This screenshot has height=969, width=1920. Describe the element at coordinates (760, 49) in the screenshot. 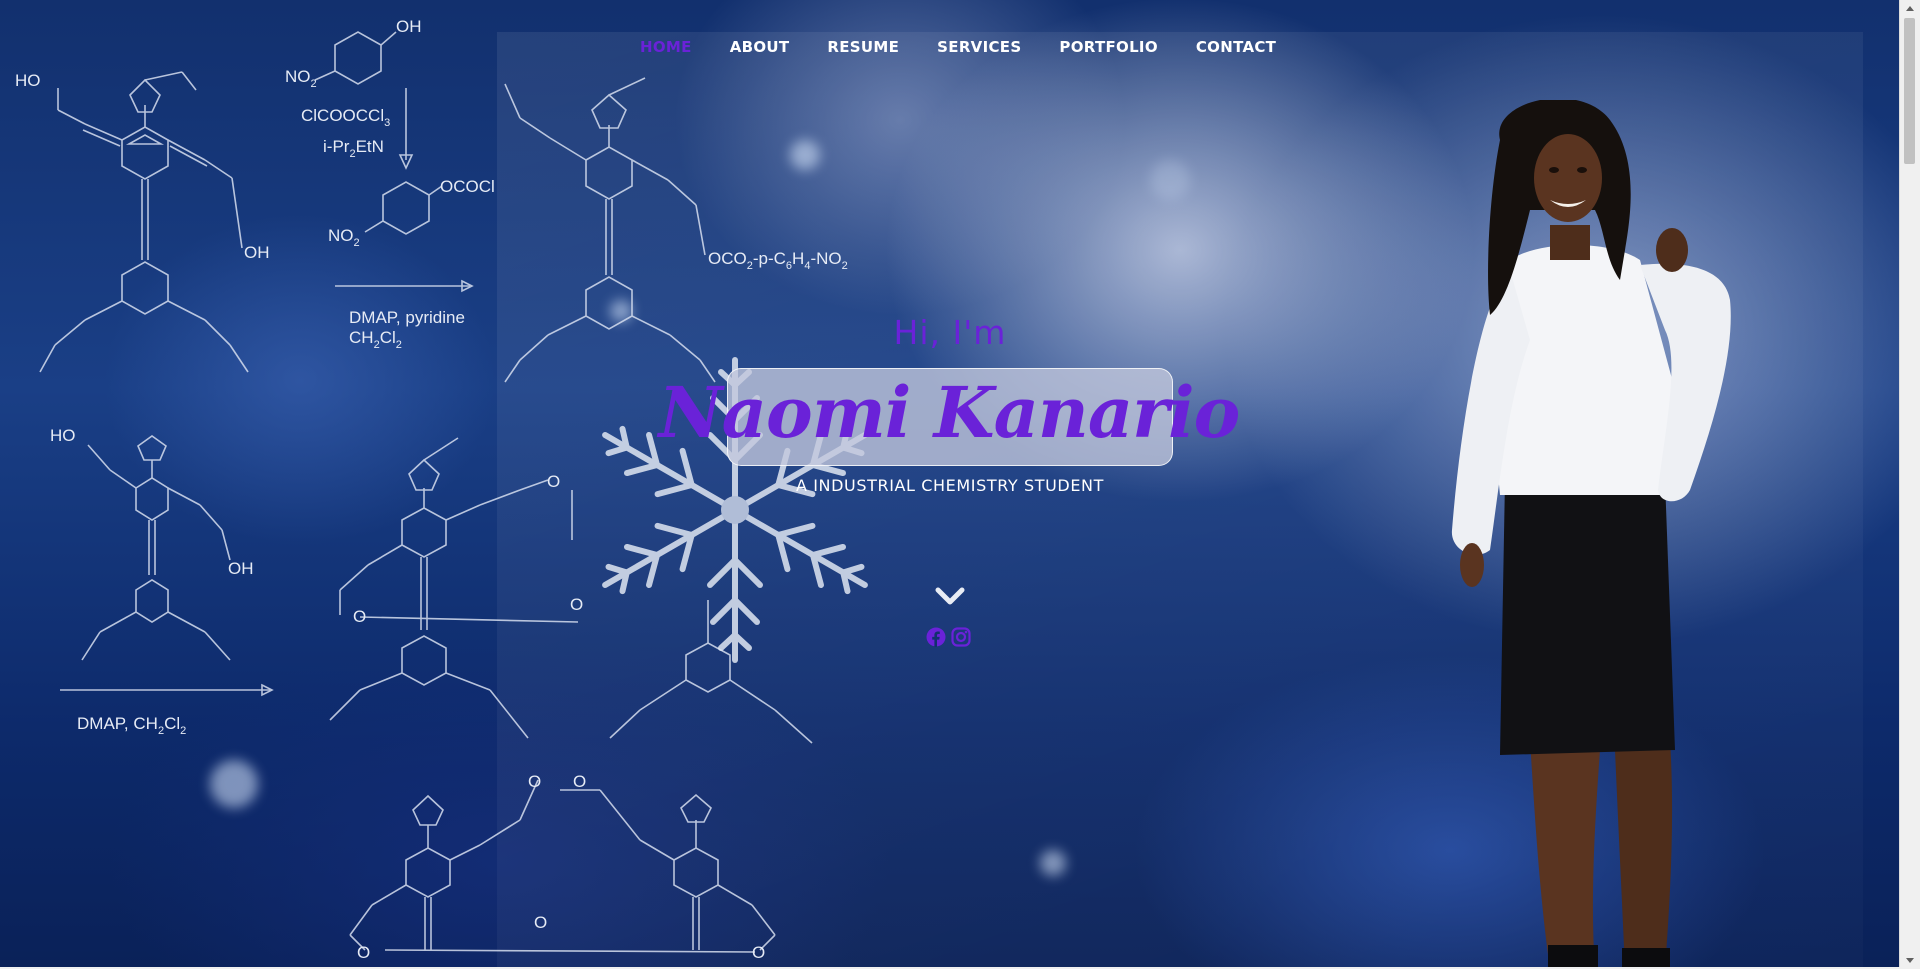

I see `nav-item-about: ABOUT` at that location.